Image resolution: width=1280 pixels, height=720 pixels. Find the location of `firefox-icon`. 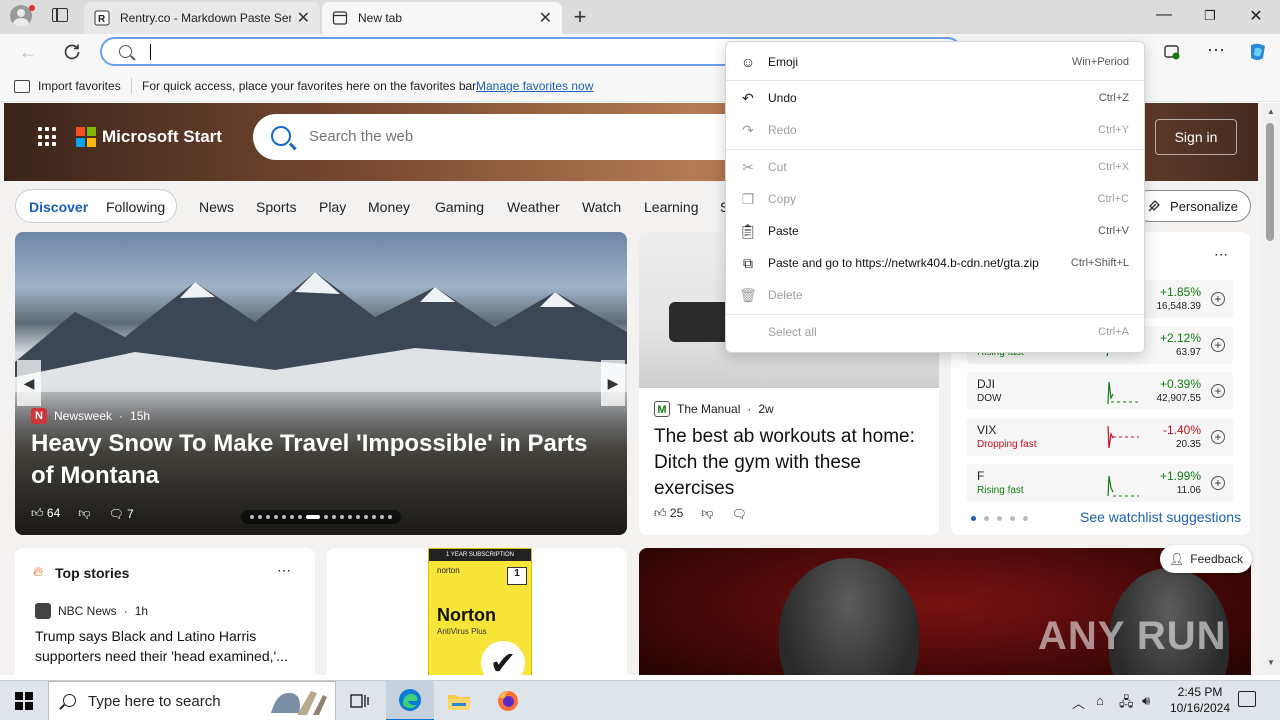

firefox-icon is located at coordinates (508, 700).